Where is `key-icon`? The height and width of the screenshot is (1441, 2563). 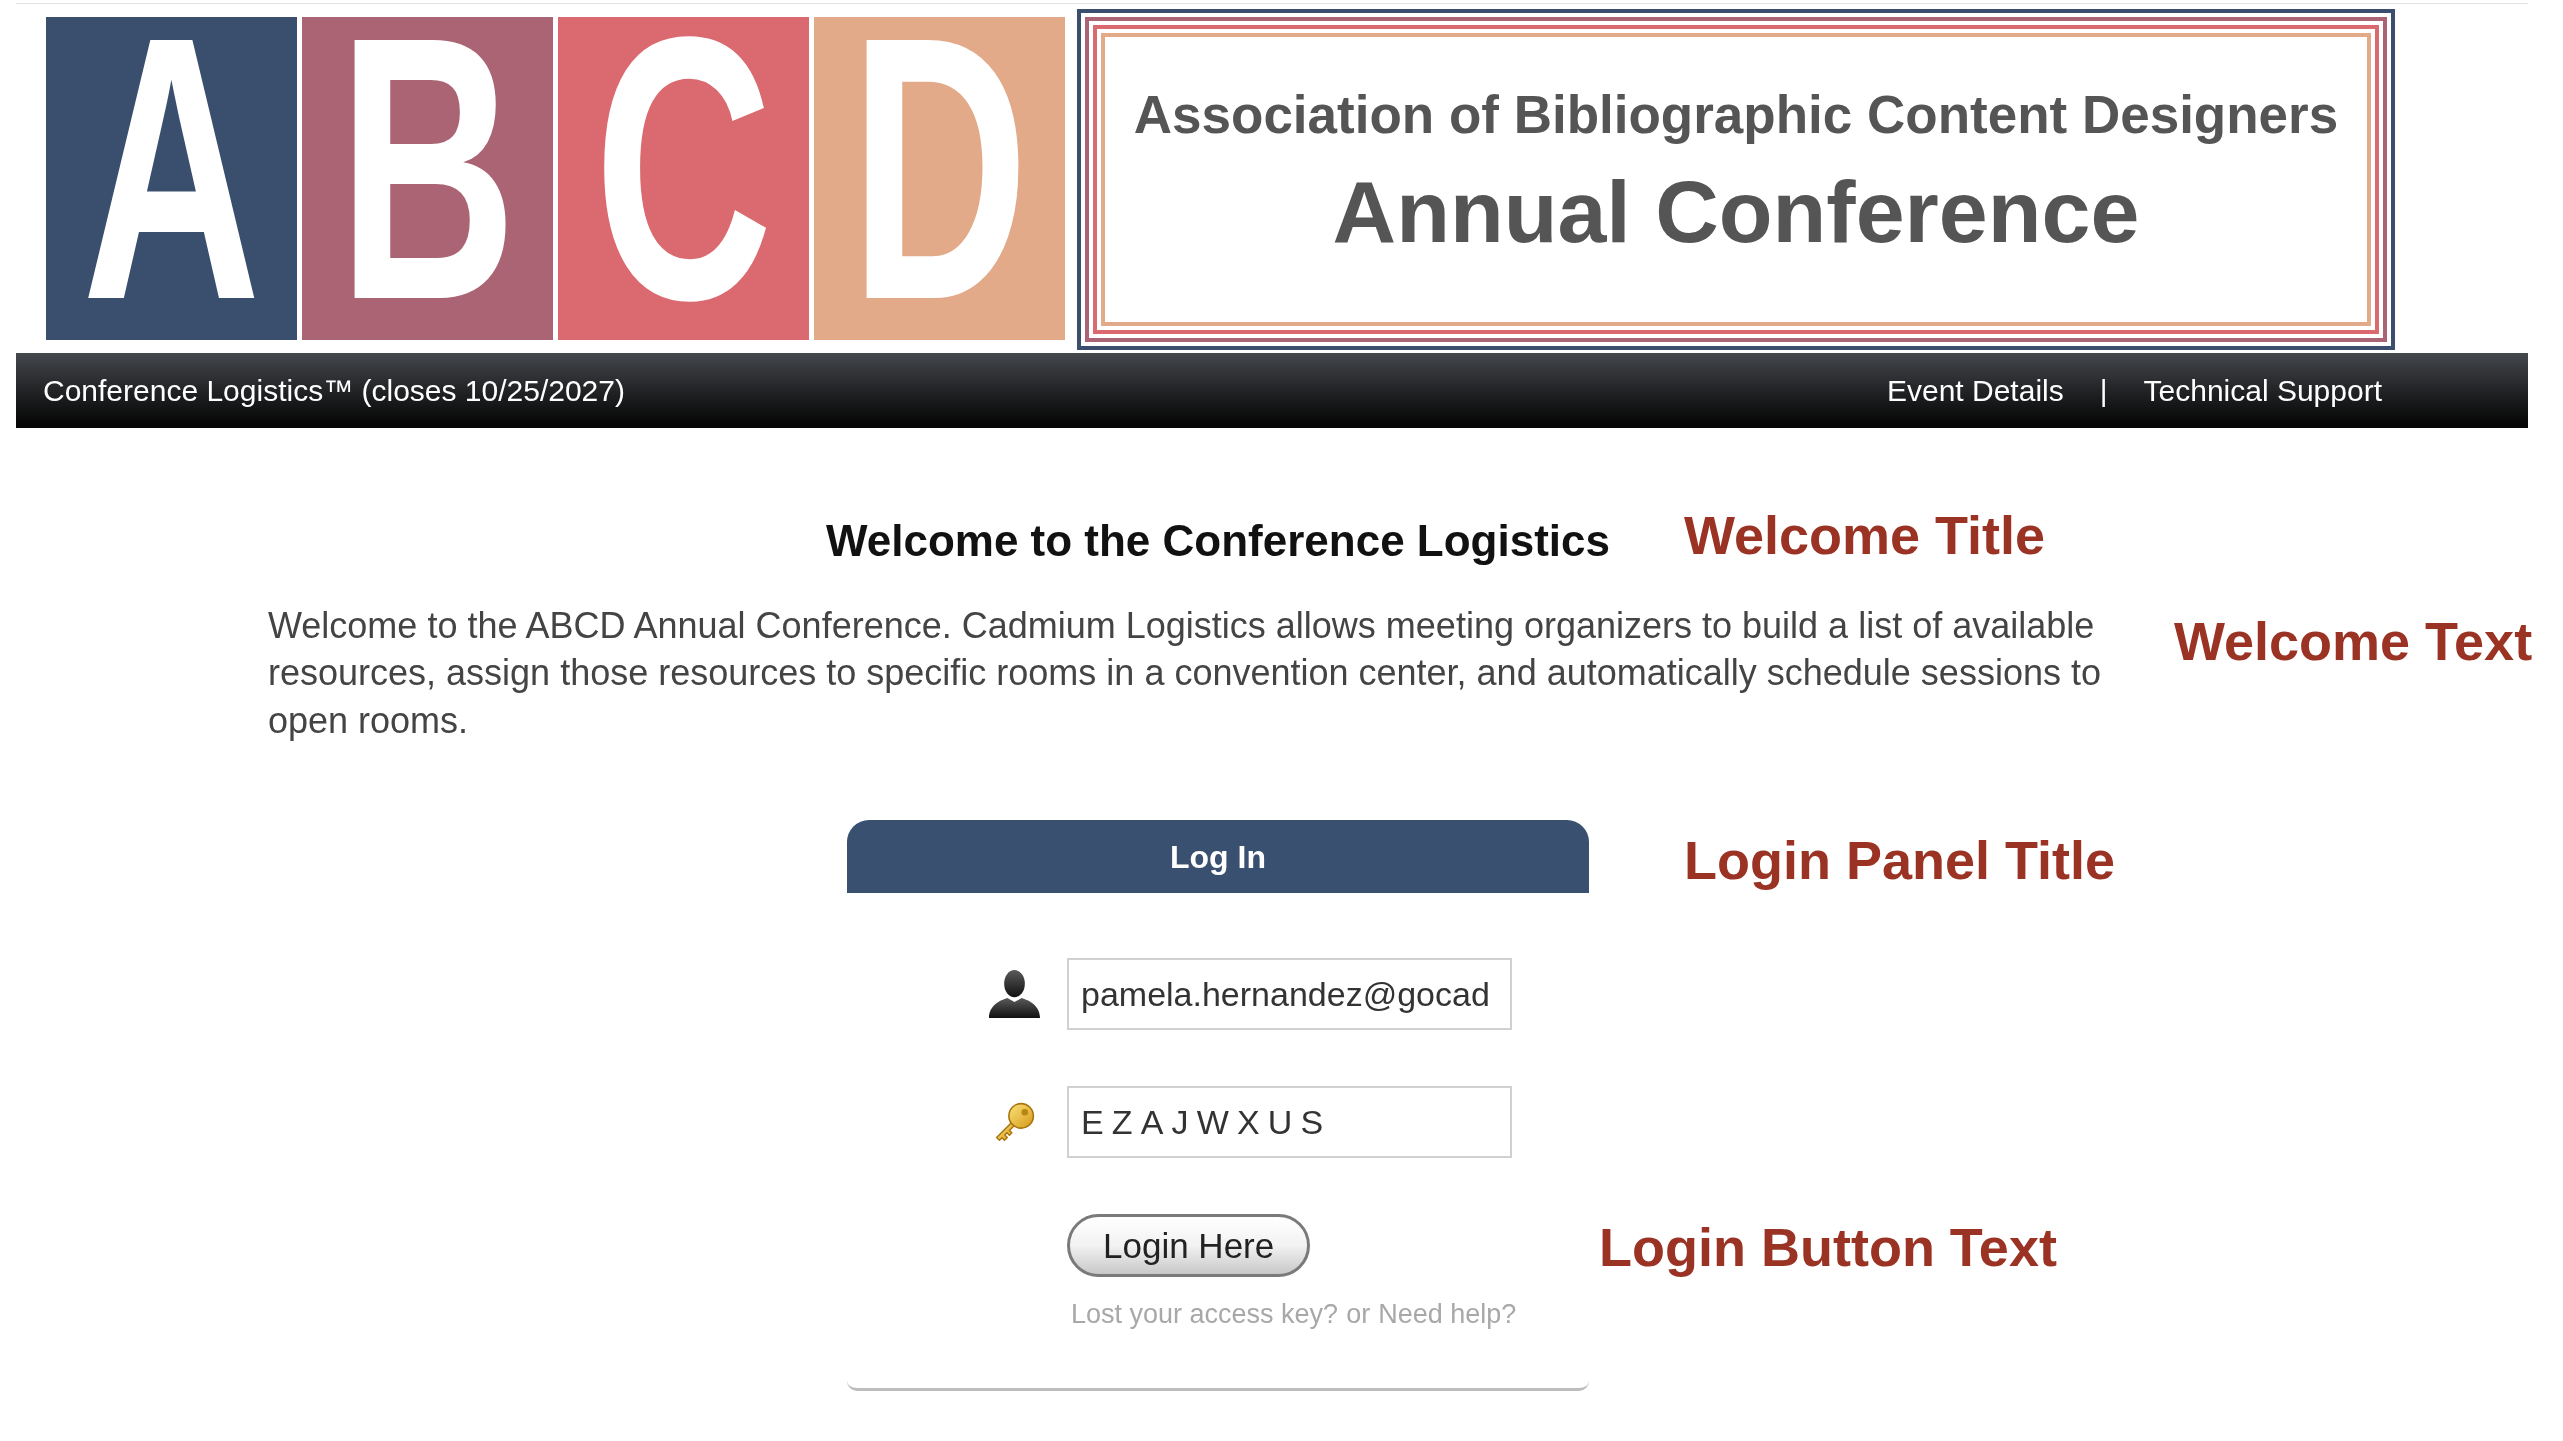
key-icon is located at coordinates (1014, 1122).